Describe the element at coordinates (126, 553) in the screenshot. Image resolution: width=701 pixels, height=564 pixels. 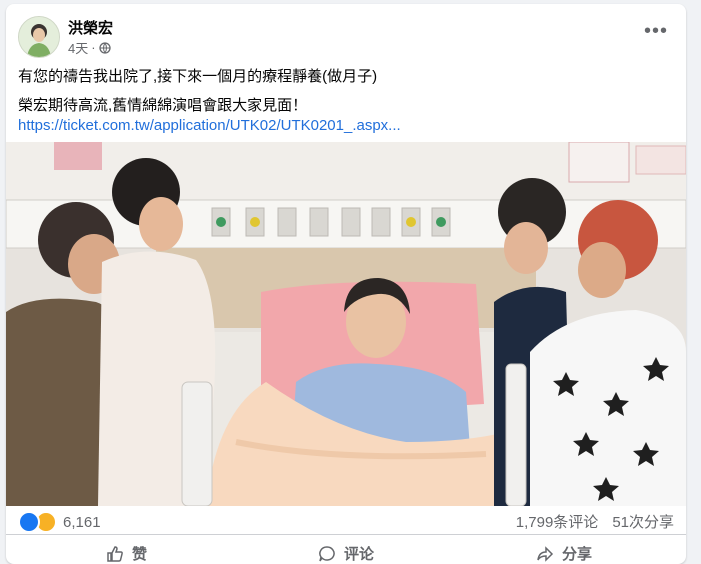
I see `like-button: 赞` at that location.